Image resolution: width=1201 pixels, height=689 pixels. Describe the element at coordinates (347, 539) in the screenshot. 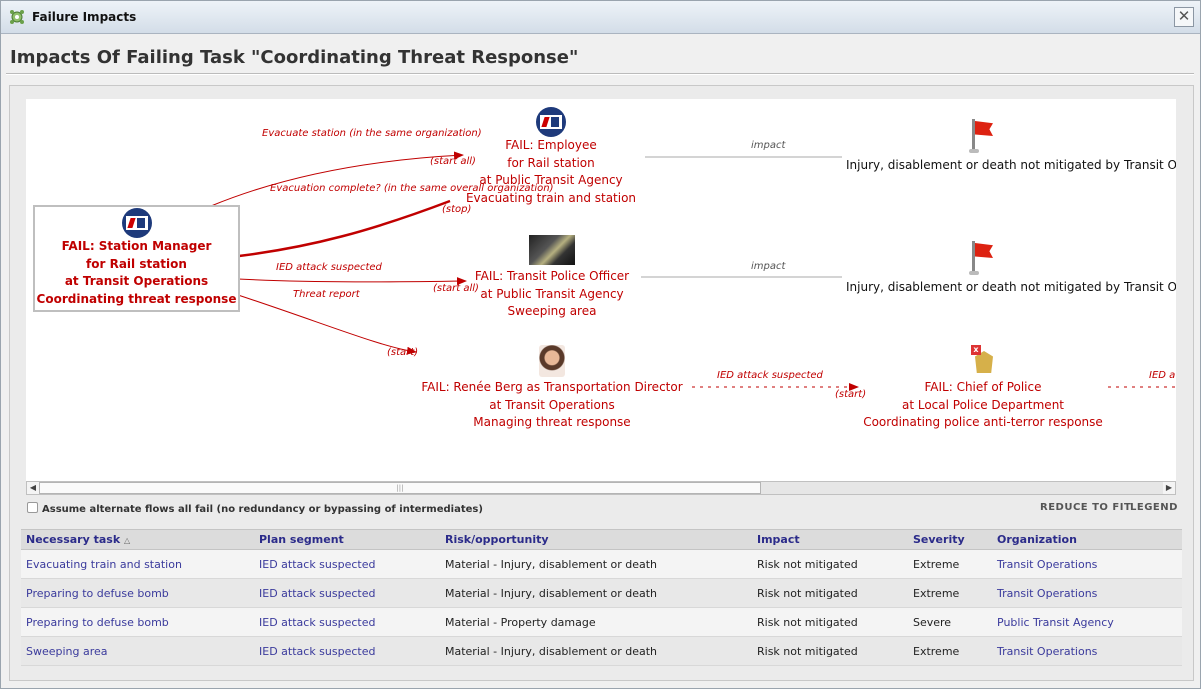

I see `column-header-plan-segment: Plan segment` at that location.